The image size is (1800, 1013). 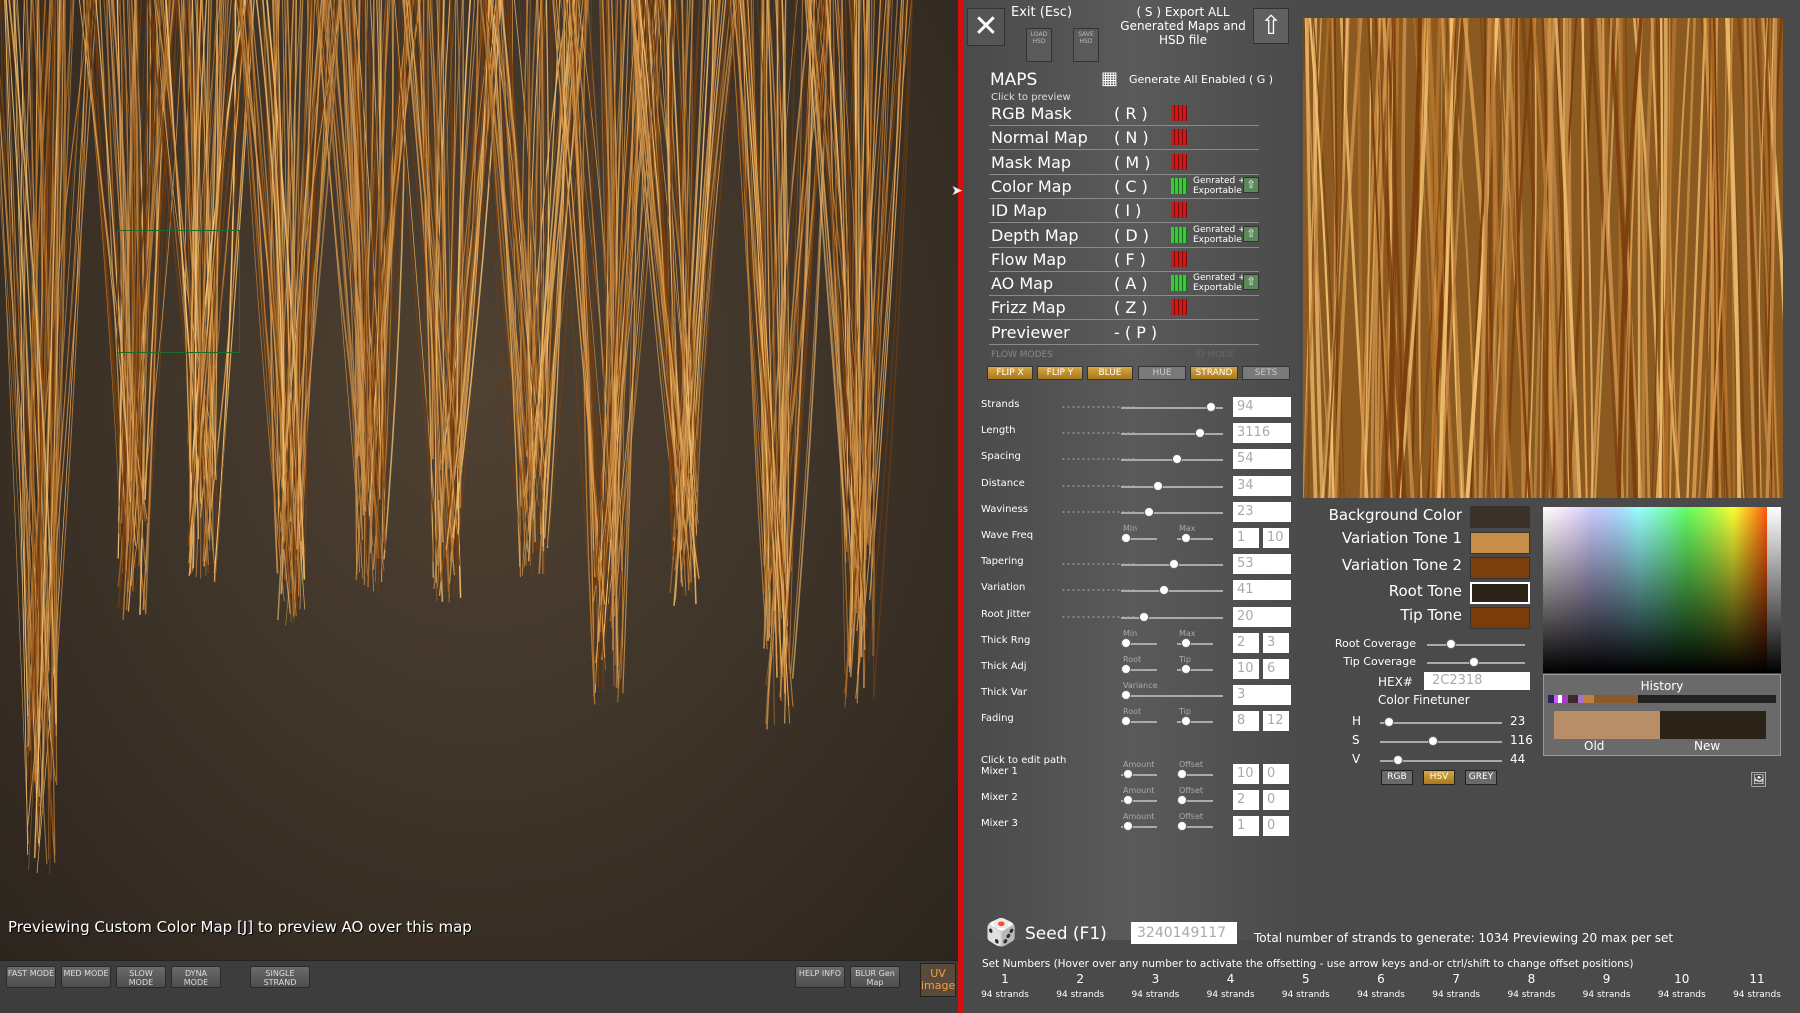 I want to click on slider-value-input: 34, so click(x=1262, y=485).